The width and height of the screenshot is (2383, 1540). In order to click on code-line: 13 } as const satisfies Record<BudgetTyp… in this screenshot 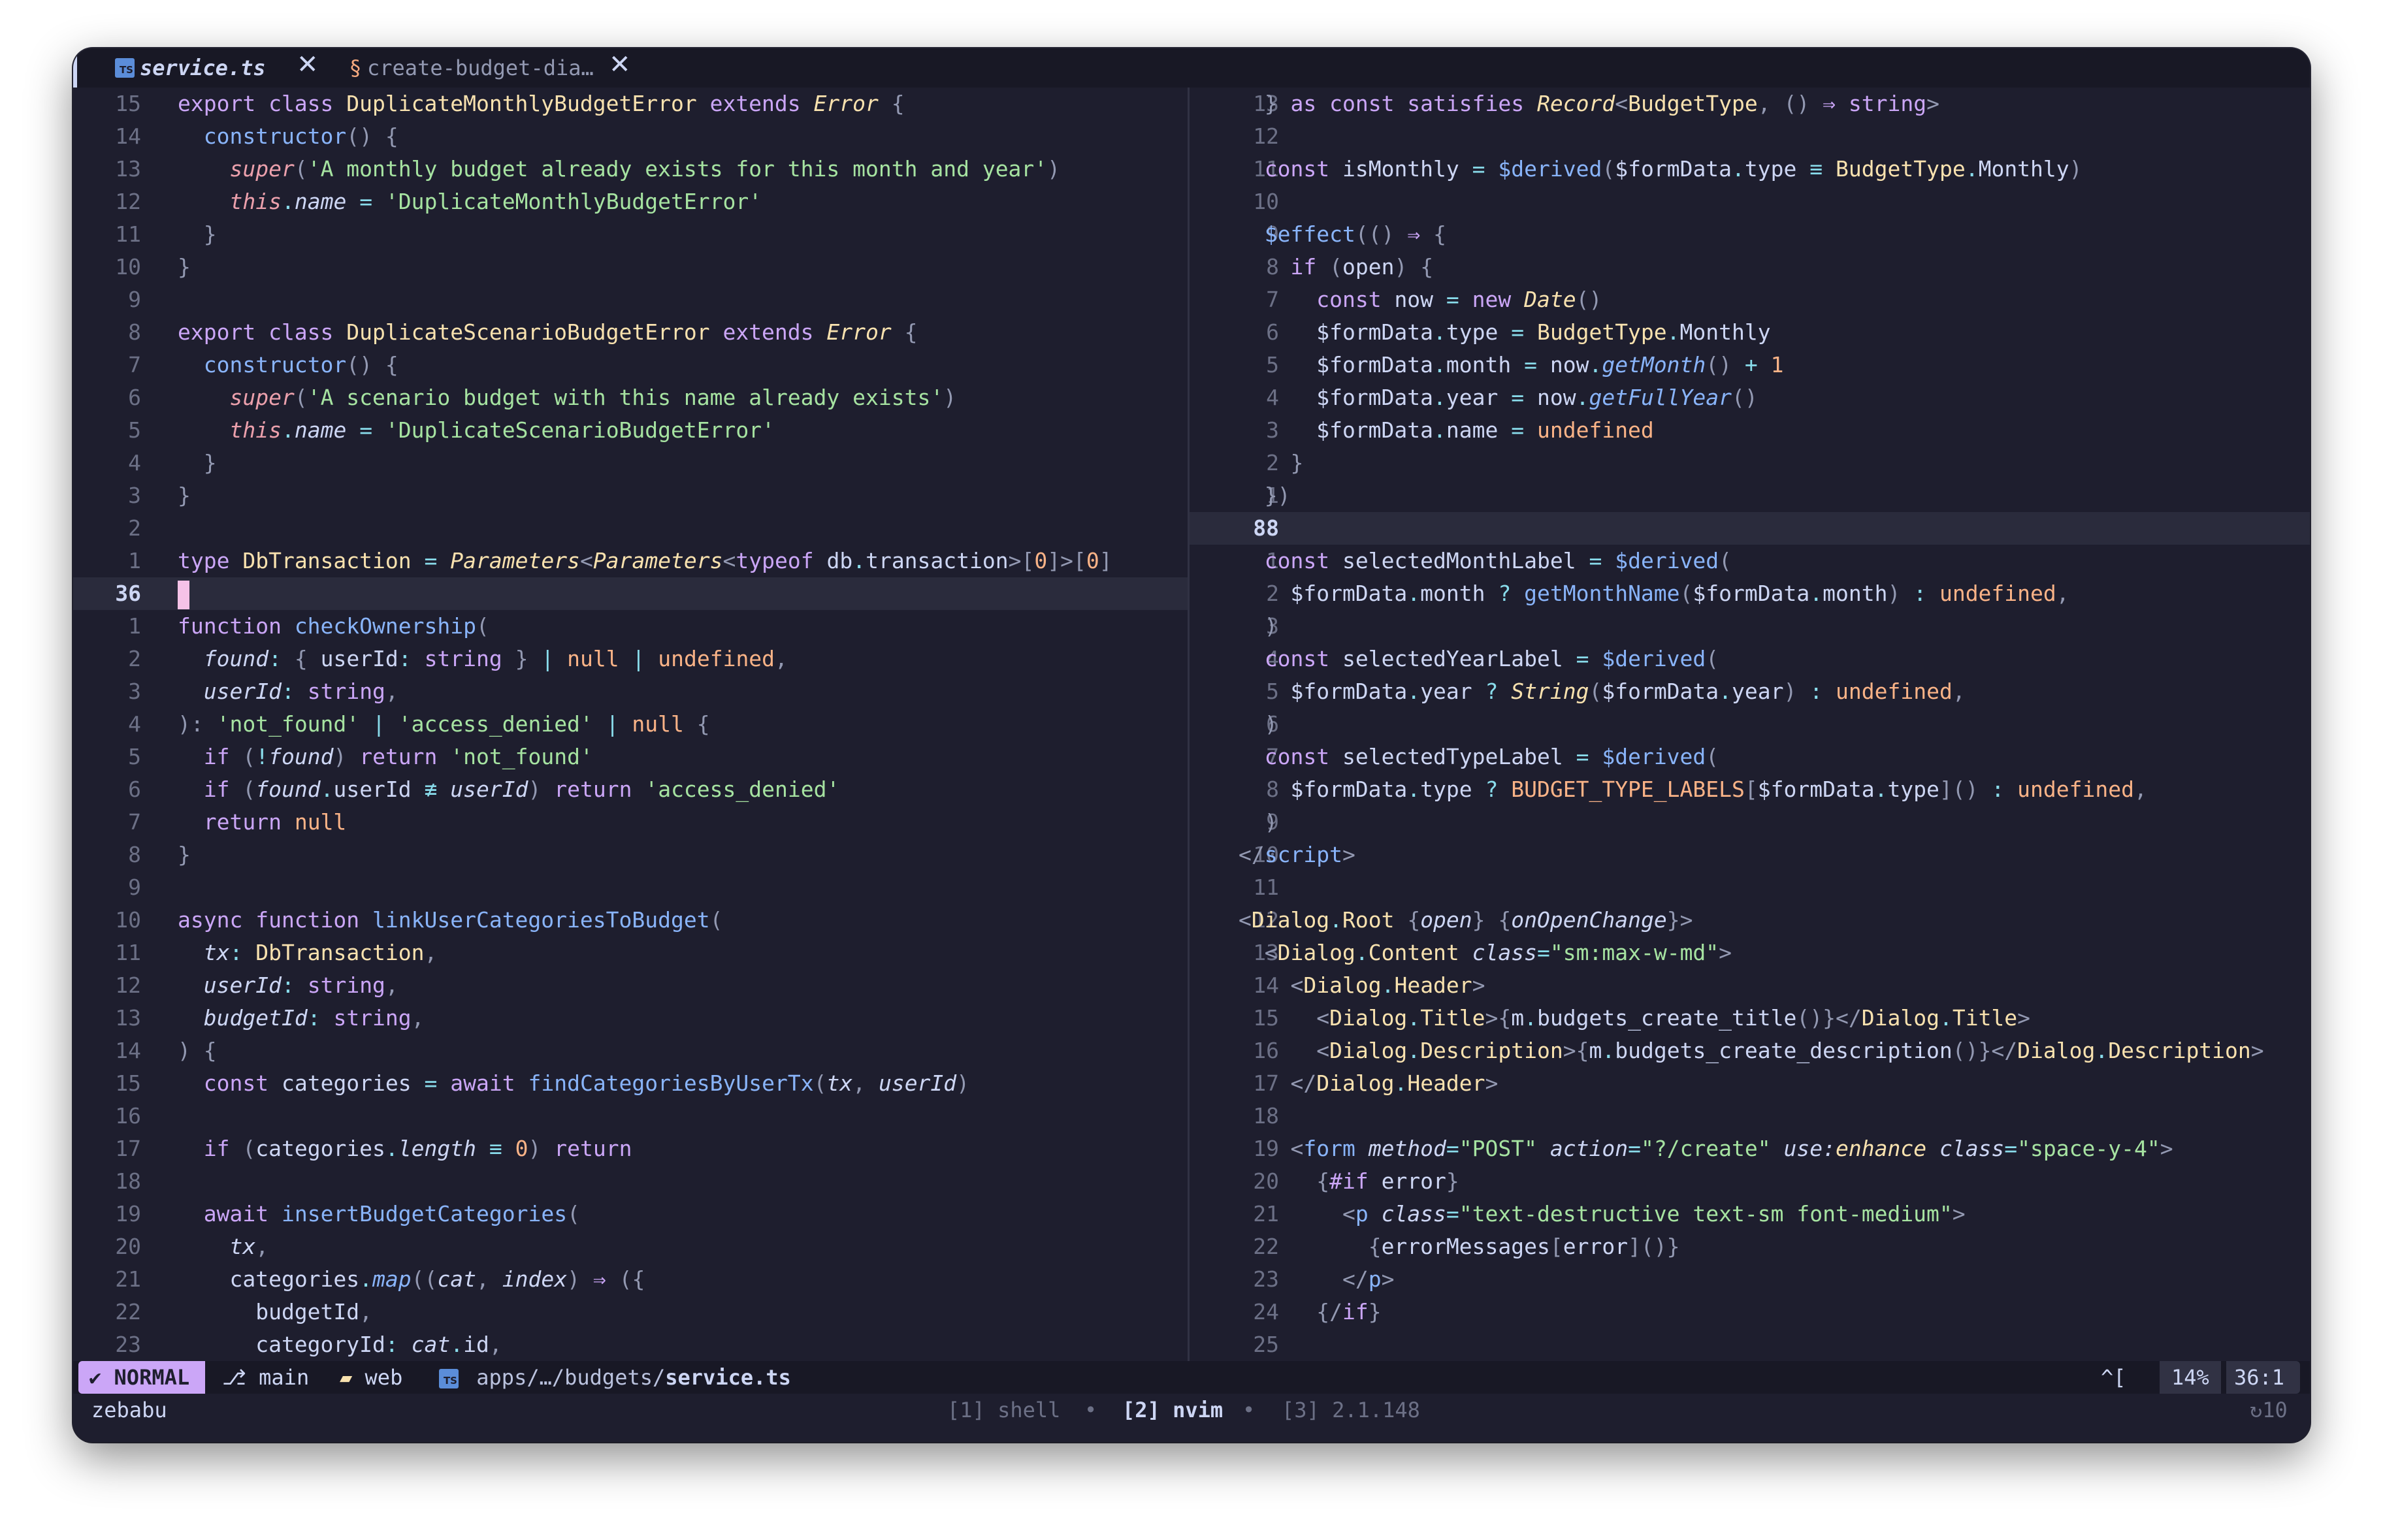, I will do `click(1750, 104)`.